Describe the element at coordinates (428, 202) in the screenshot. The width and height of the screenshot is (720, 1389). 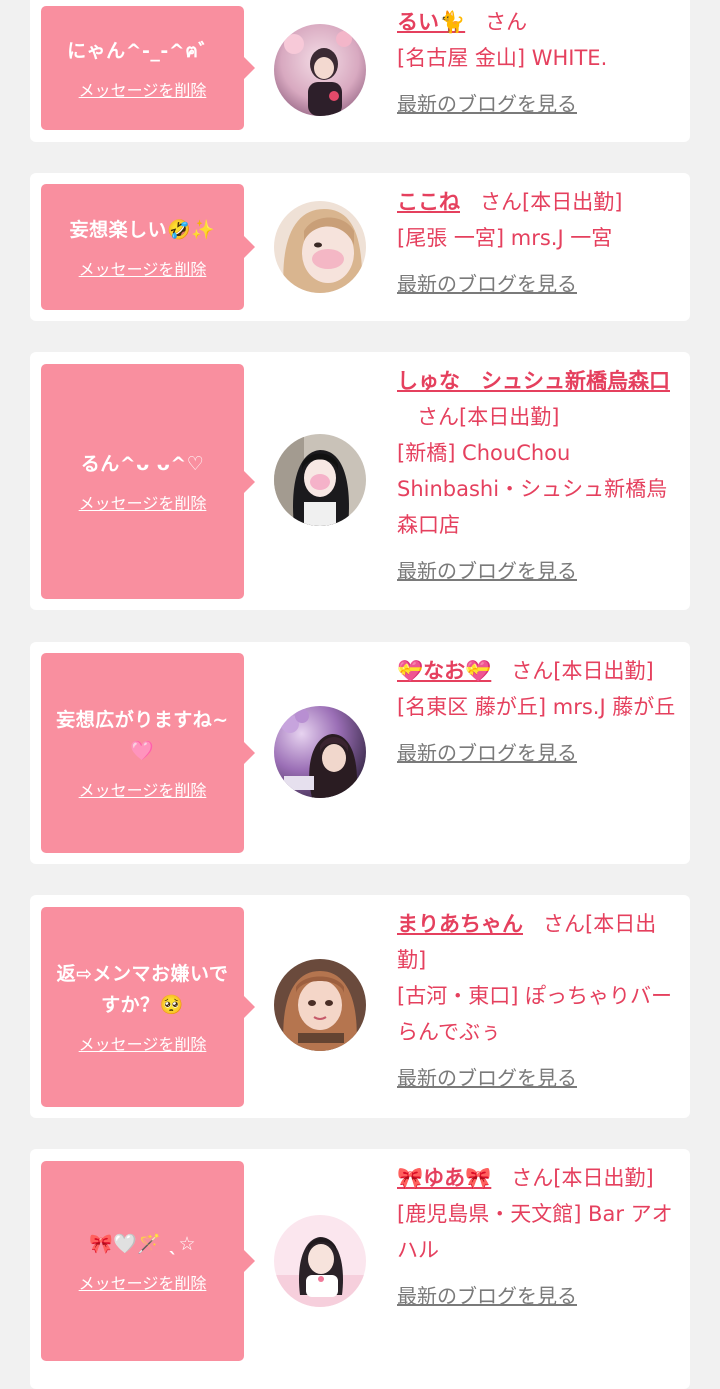
I see `cast-name-link: ここね` at that location.